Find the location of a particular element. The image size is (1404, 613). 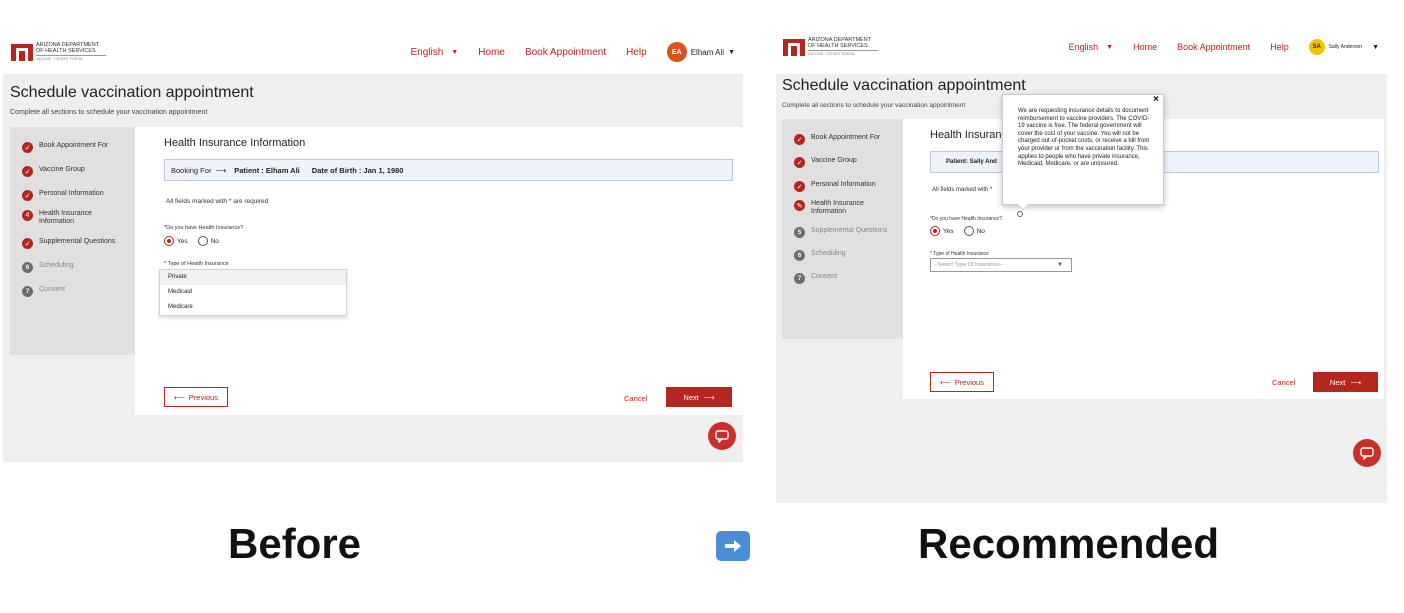

option-private: Private is located at coordinates (253, 277).